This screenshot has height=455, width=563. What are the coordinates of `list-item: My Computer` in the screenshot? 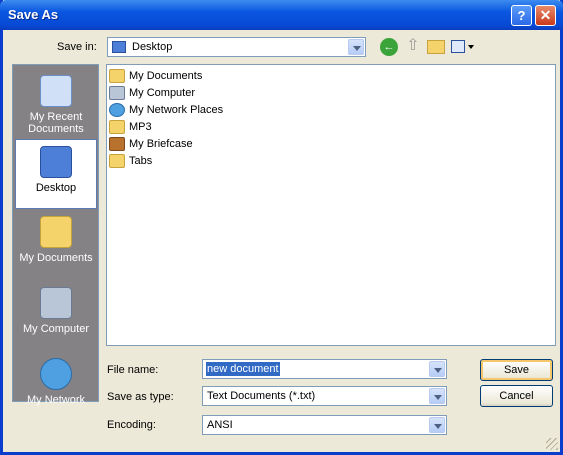 It's located at (152, 94).